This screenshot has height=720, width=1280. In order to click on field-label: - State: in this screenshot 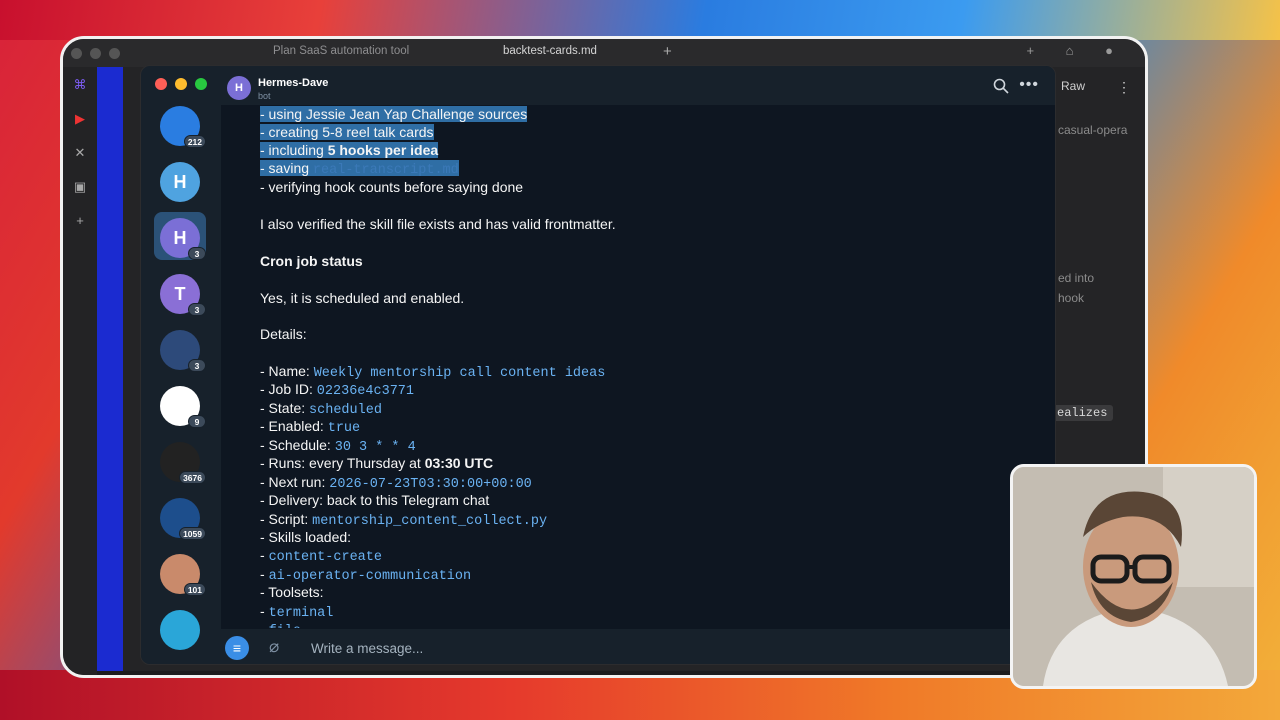, I will do `click(285, 408)`.